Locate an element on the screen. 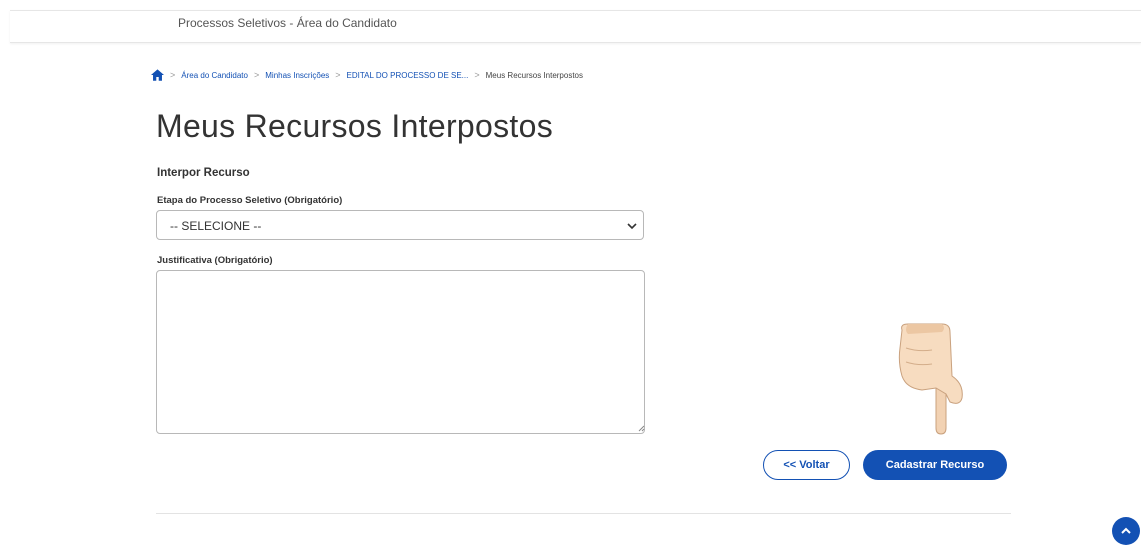 The width and height of the screenshot is (1141, 545). resize-handle-icon is located at coordinates (641, 428).